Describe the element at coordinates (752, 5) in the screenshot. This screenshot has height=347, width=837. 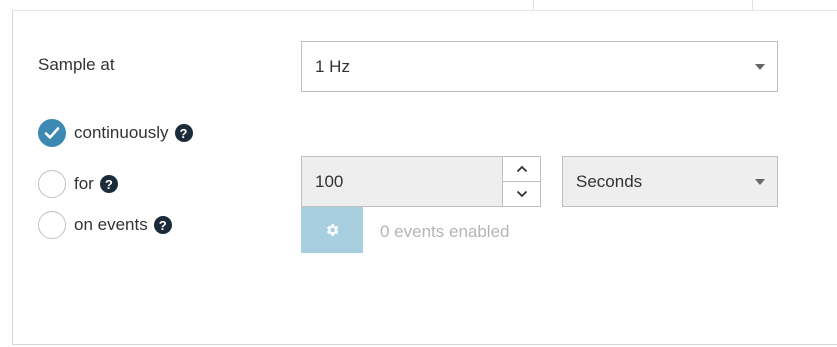
I see `header-divider-right` at that location.